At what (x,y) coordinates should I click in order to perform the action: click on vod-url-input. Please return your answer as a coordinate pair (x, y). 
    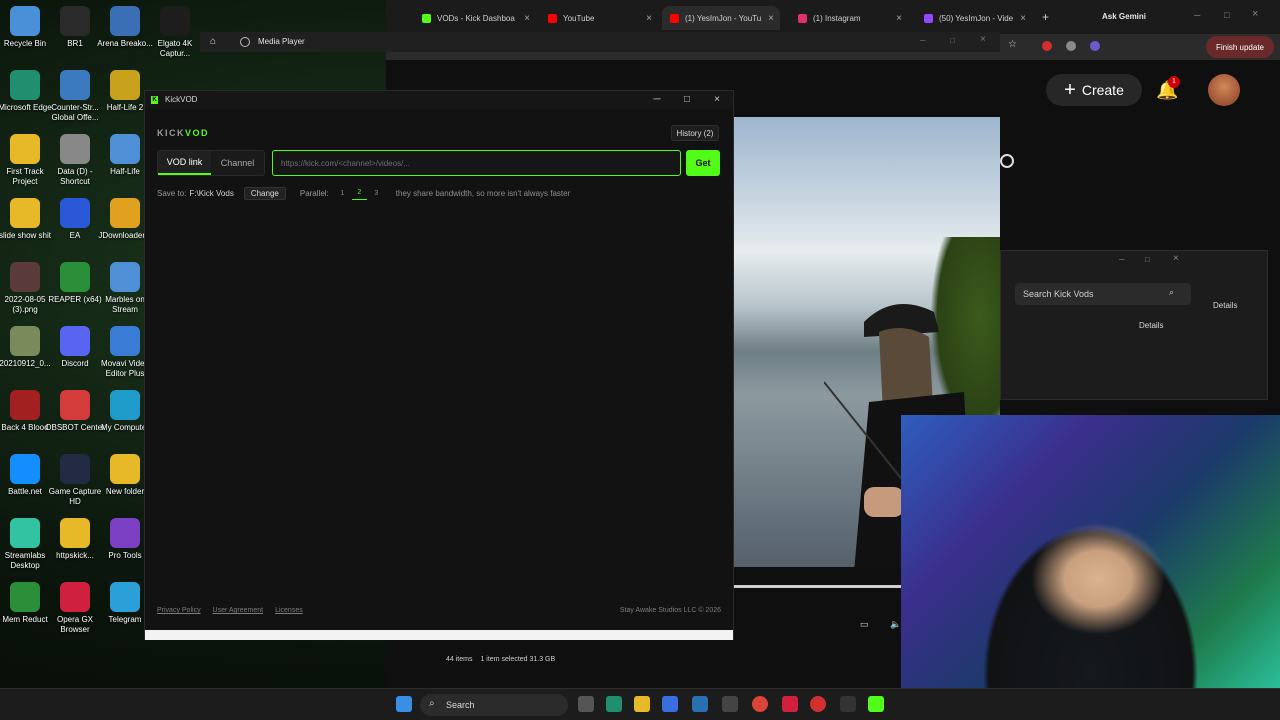
    Looking at the image, I should click on (476, 163).